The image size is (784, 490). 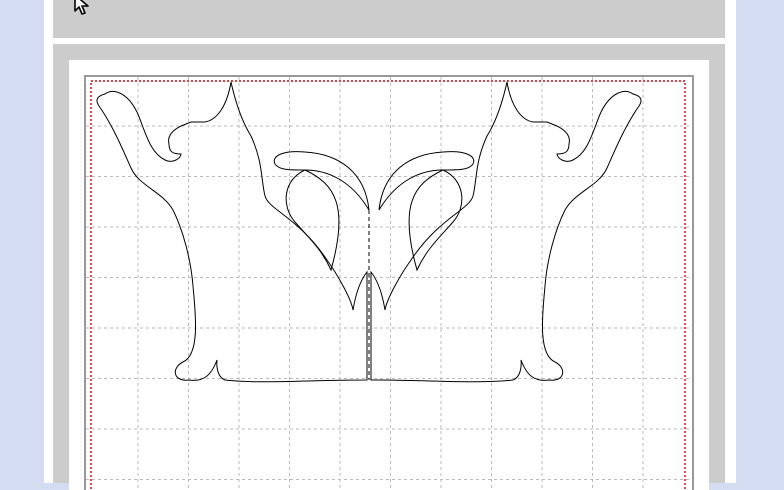 What do you see at coordinates (435, 220) in the screenshot?
I see `right-heart-drop` at bounding box center [435, 220].